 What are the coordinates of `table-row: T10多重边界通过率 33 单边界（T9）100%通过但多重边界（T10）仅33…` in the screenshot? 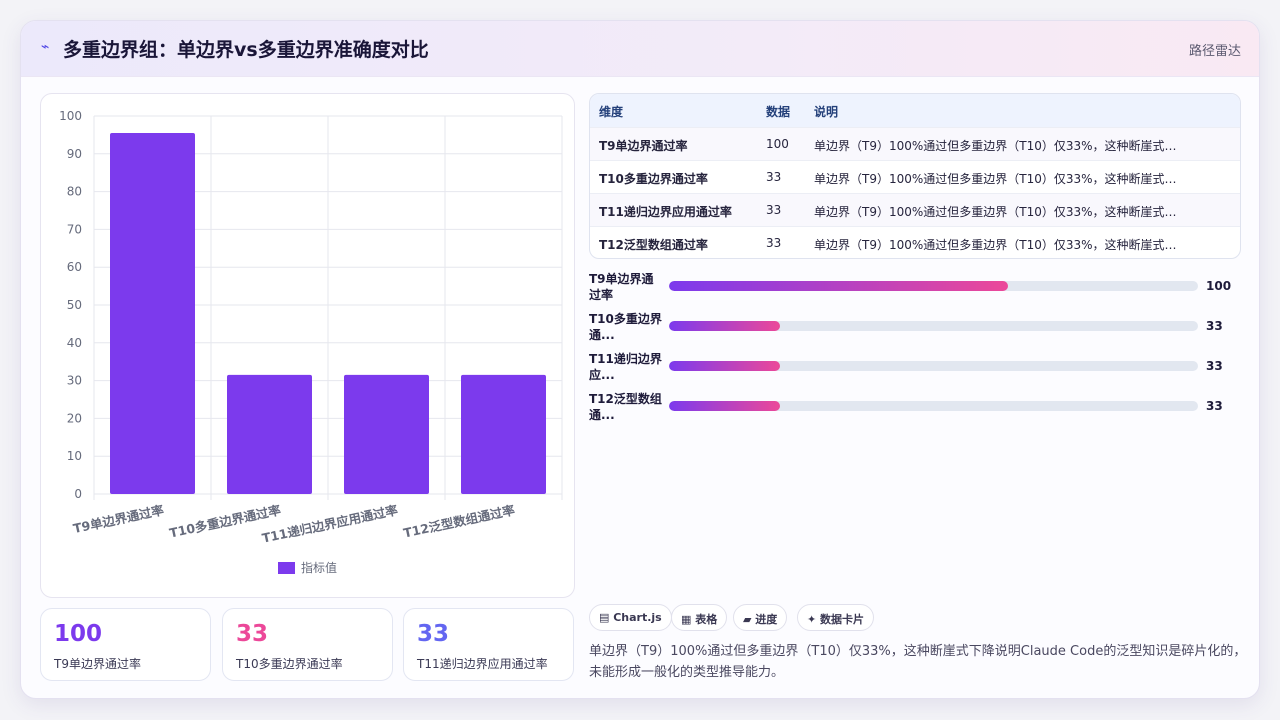 It's located at (915, 176).